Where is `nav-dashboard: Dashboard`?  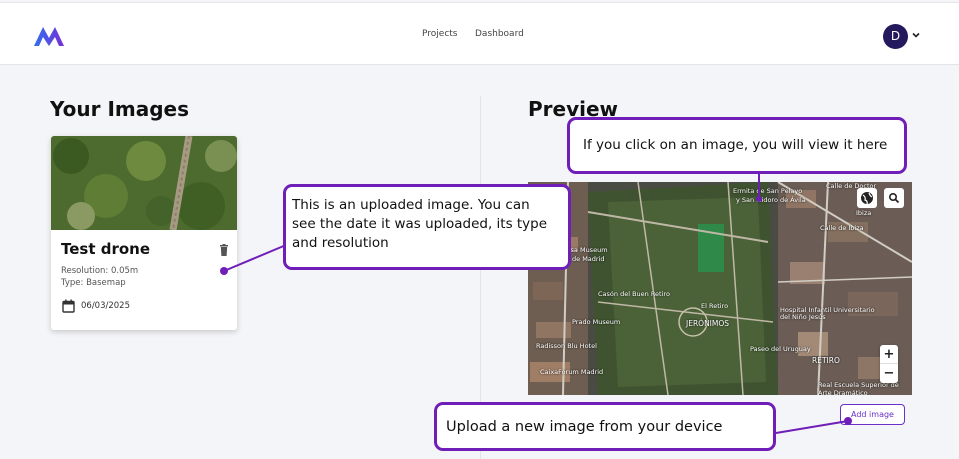 nav-dashboard: Dashboard is located at coordinates (499, 34).